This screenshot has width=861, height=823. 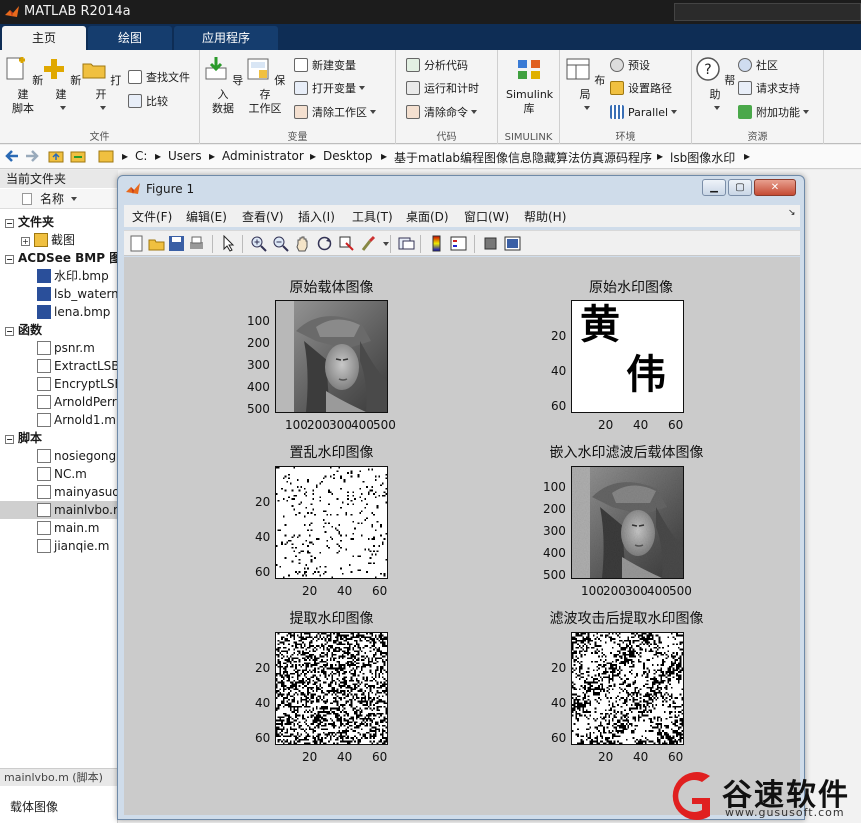 I want to click on up-folder-icon, so click(x=56, y=156).